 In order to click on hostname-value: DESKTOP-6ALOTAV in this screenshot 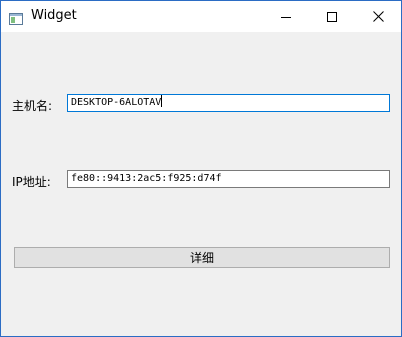, I will do `click(116, 102)`.